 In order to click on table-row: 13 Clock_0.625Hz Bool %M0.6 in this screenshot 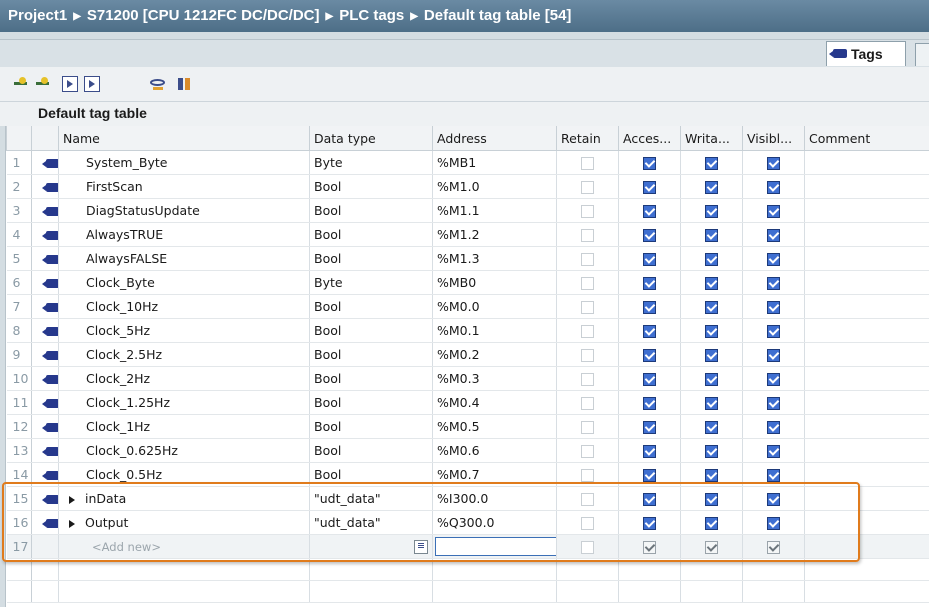, I will do `click(467, 450)`.